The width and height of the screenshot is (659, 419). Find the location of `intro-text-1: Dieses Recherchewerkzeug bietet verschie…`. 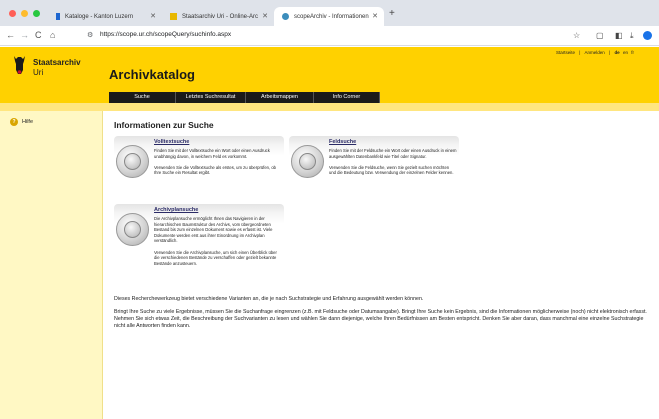

intro-text-1: Dieses Recherchewerkzeug bietet verschie… is located at coordinates (269, 299).